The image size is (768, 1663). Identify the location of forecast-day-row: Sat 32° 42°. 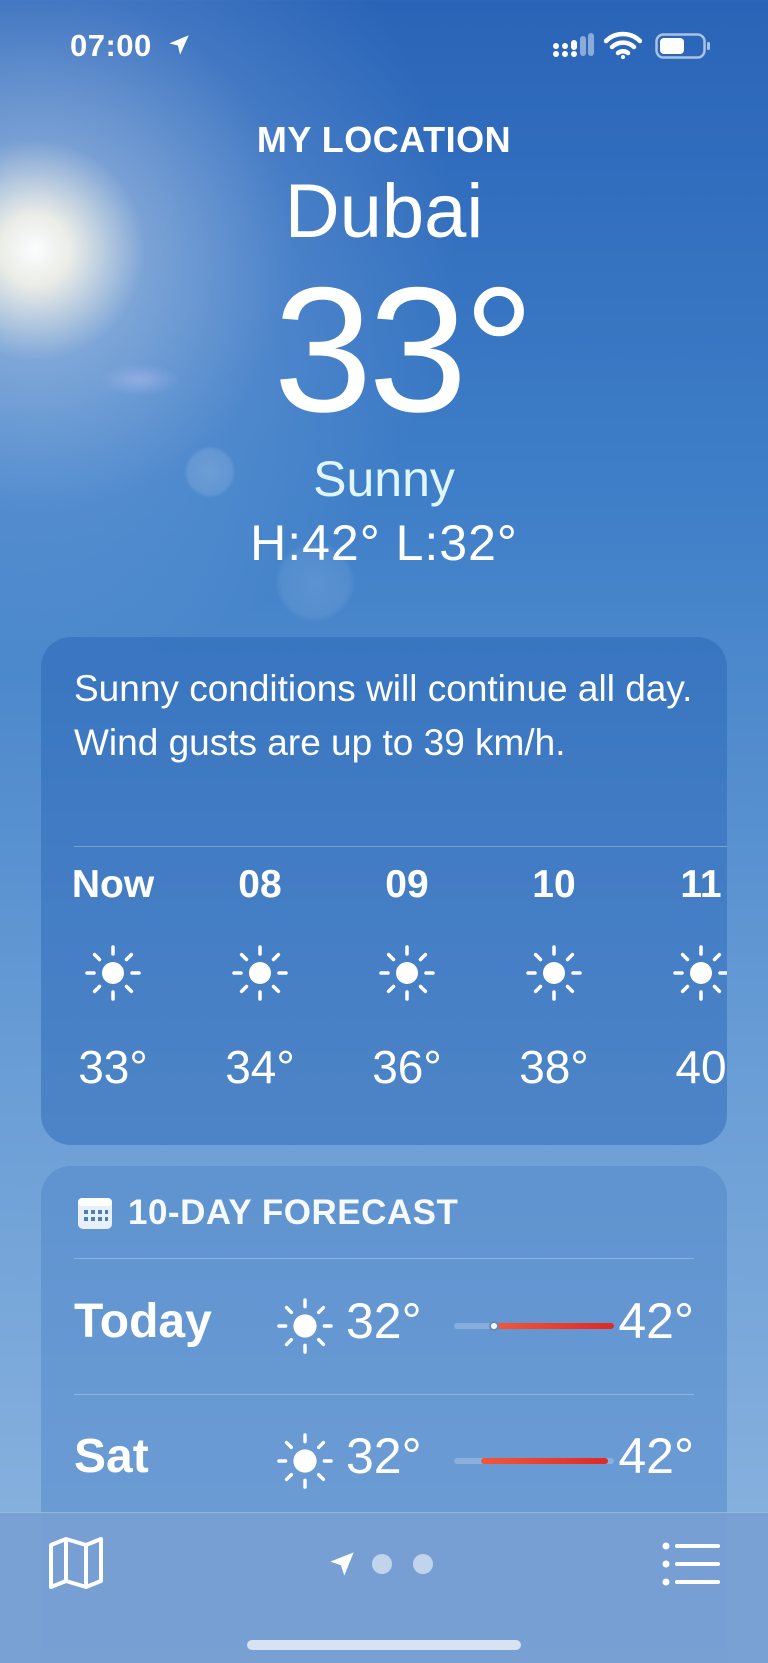
(384, 1459).